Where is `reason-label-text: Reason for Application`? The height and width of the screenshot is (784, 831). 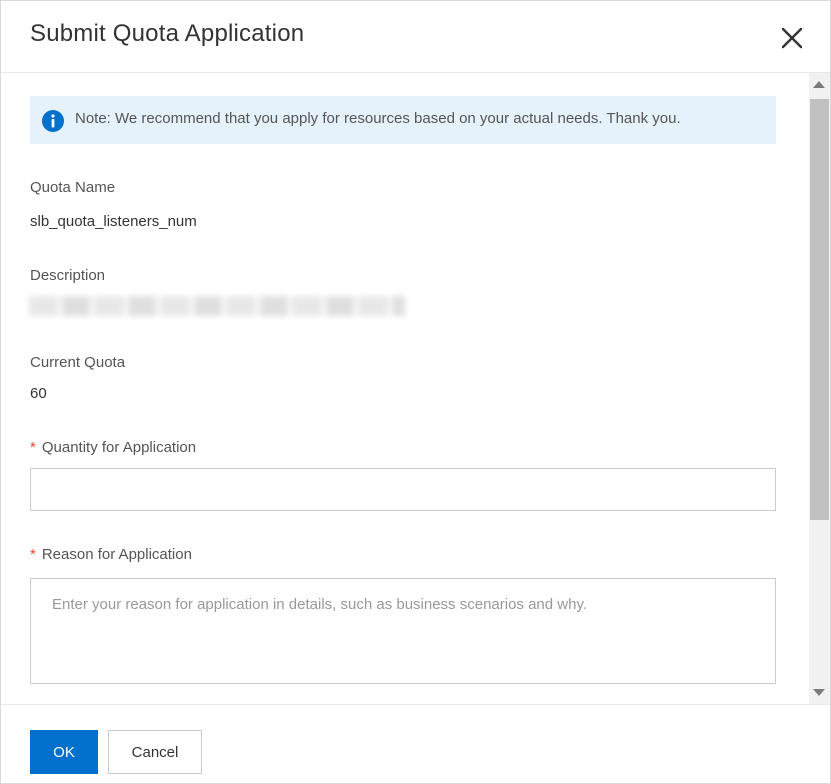
reason-label-text: Reason for Application is located at coordinates (116, 554).